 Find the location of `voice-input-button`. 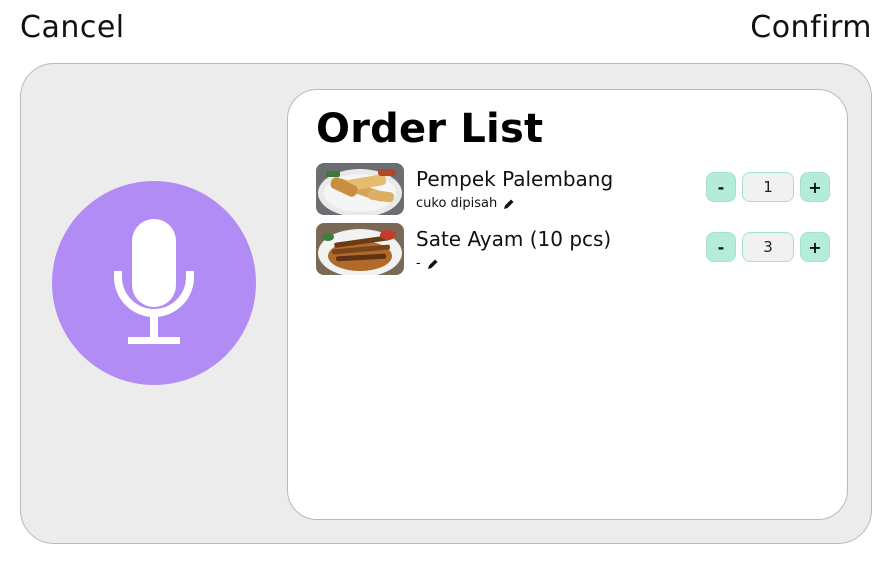

voice-input-button is located at coordinates (154, 283).